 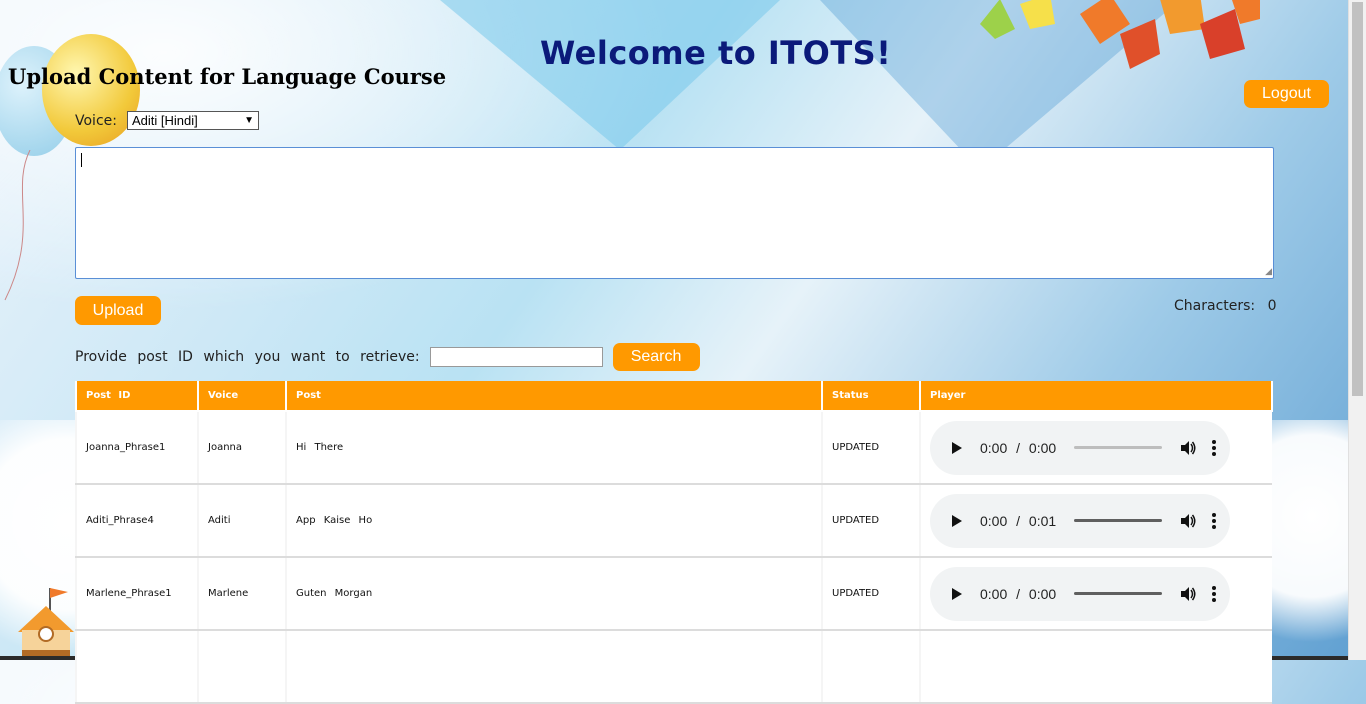 What do you see at coordinates (96, 120) in the screenshot?
I see `voice-label: Voice:` at bounding box center [96, 120].